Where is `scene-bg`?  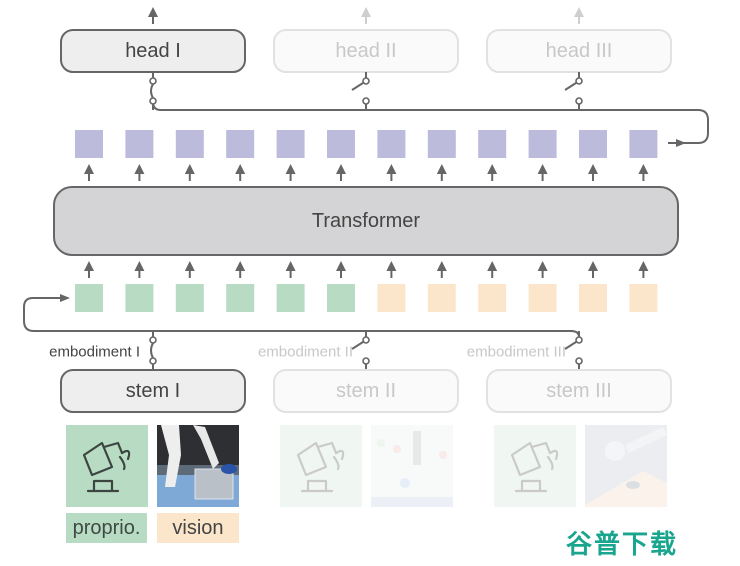 scene-bg is located at coordinates (412, 466).